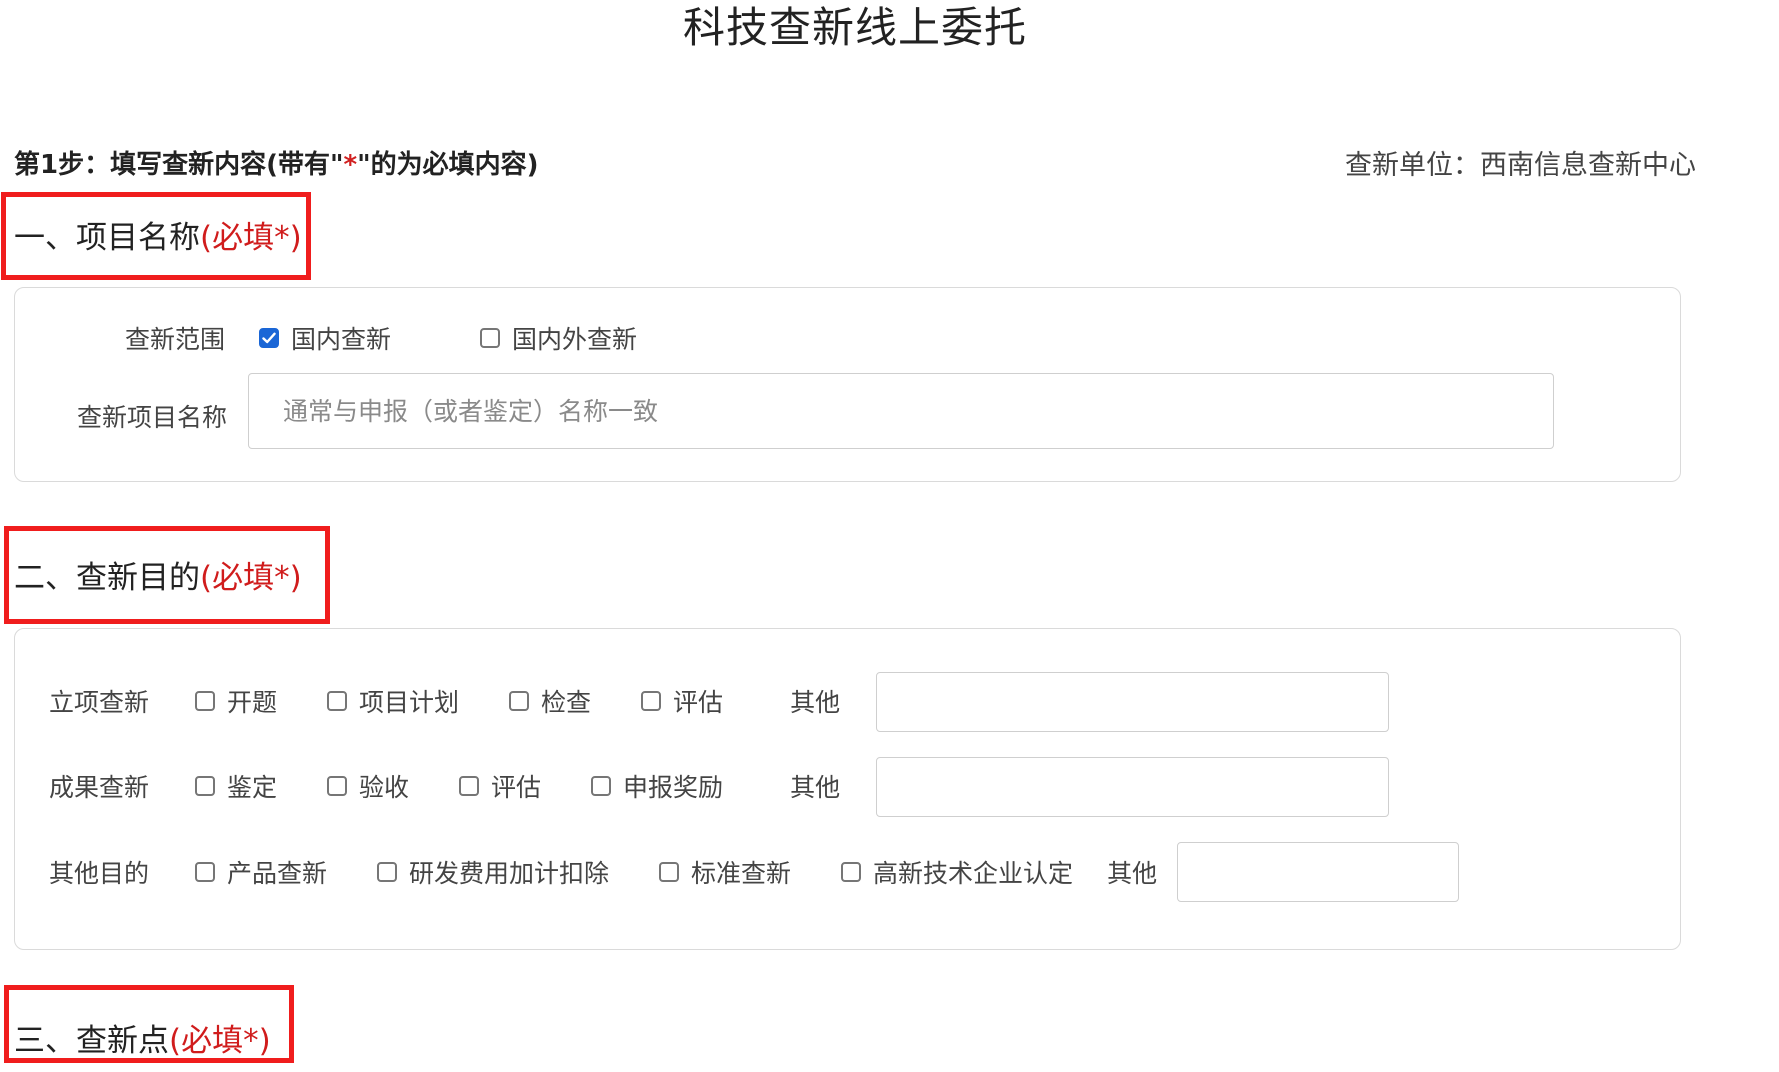 The width and height of the screenshot is (1779, 1072). What do you see at coordinates (350, 164) in the screenshot?
I see `required-star: *` at bounding box center [350, 164].